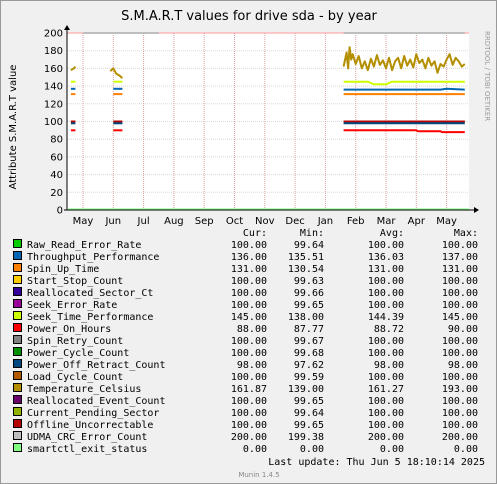 The image size is (497, 484). Describe the element at coordinates (306, 257) in the screenshot. I see `legend-value: 135.51` at that location.